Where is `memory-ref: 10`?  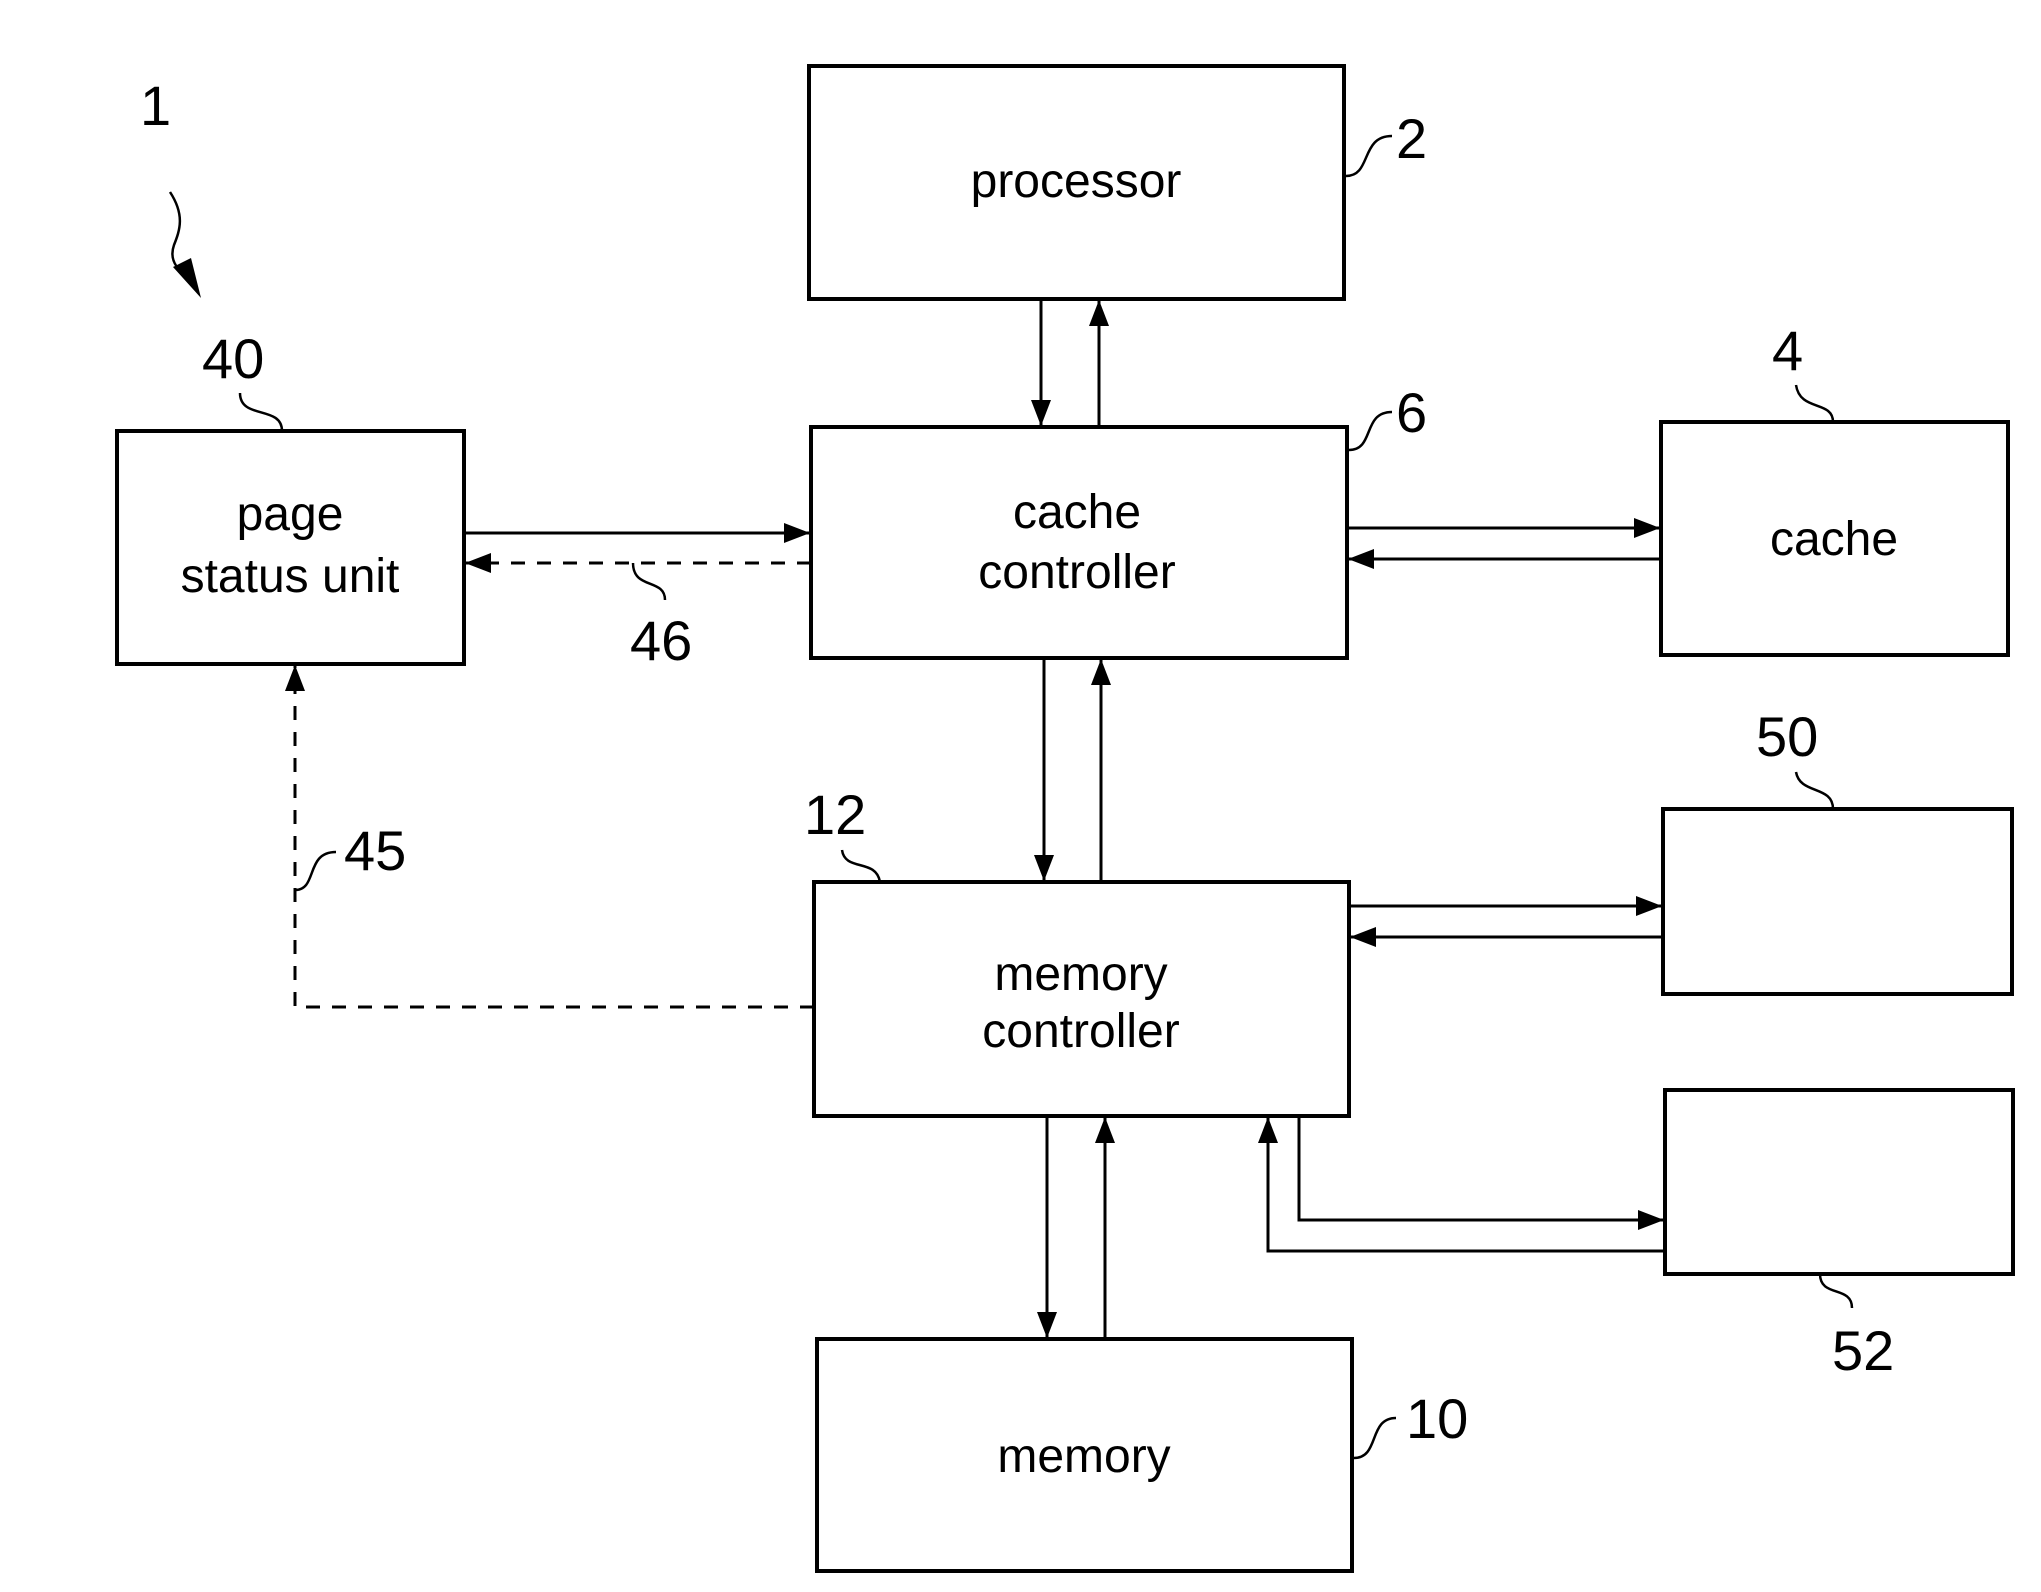 memory-ref: 10 is located at coordinates (1437, 1418).